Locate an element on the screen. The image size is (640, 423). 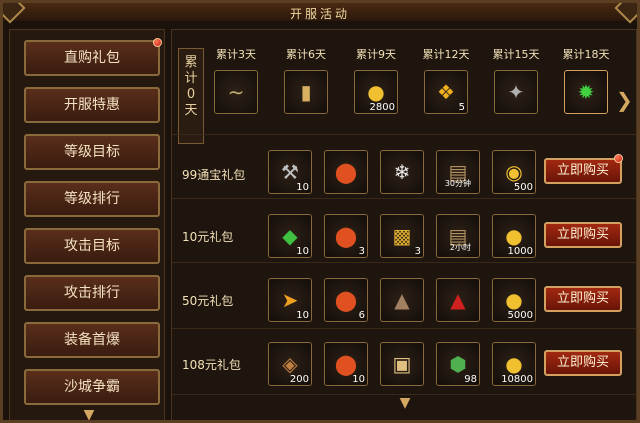
pack-item-slot: ▣ is located at coordinates (402, 364).